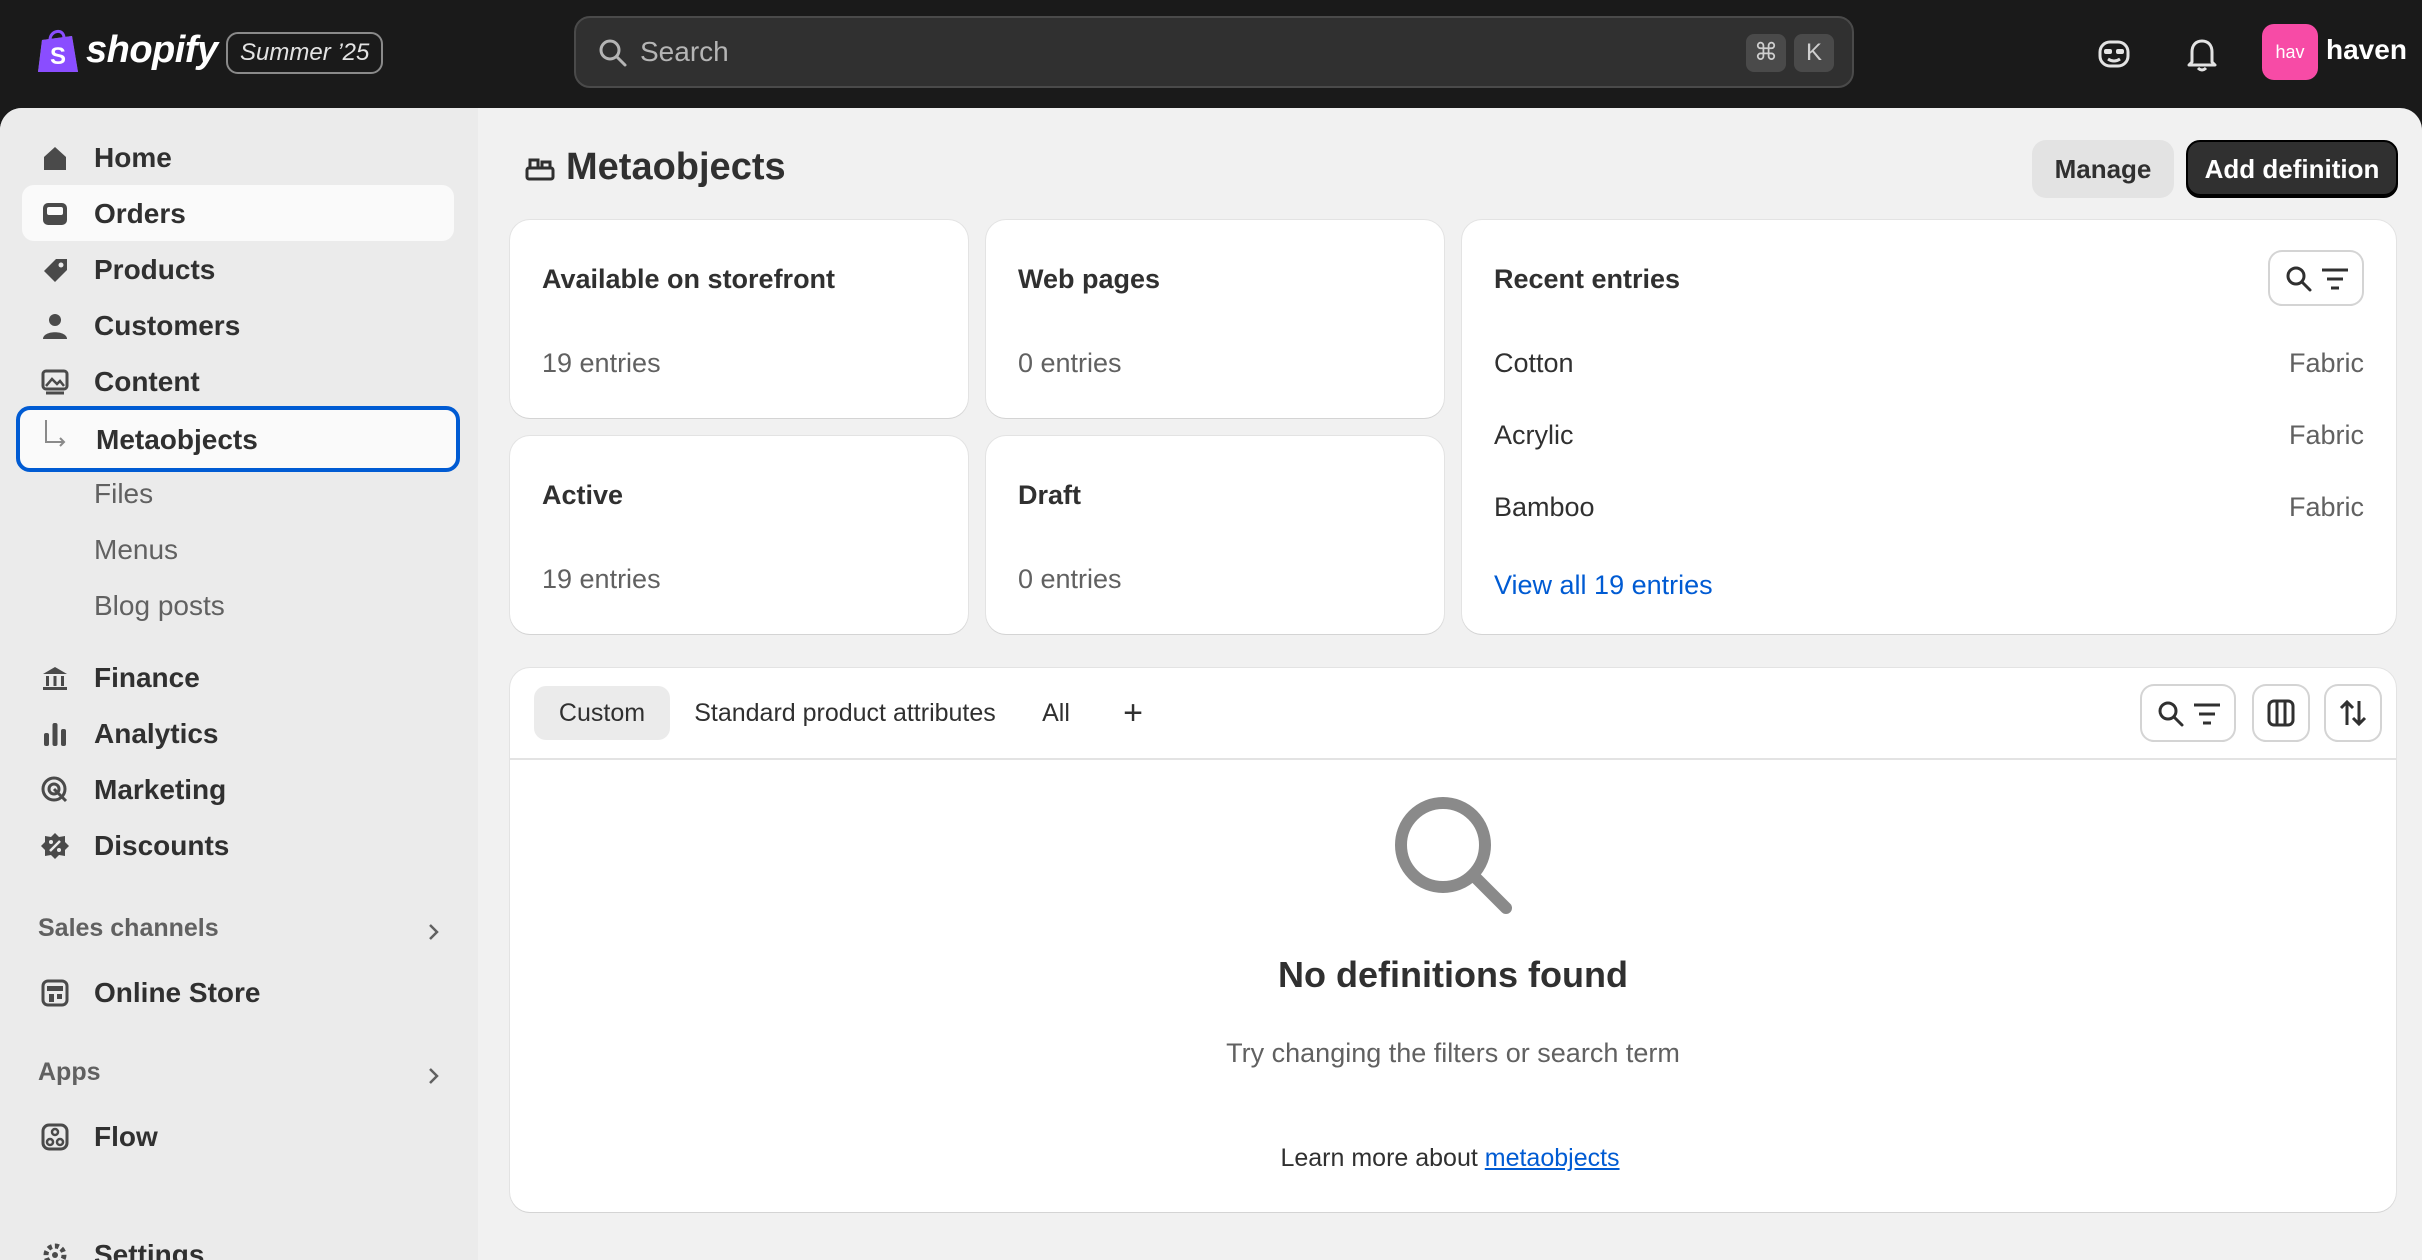 The width and height of the screenshot is (2422, 1260). What do you see at coordinates (167, 325) in the screenshot?
I see `sidebar-item-label: Customers` at bounding box center [167, 325].